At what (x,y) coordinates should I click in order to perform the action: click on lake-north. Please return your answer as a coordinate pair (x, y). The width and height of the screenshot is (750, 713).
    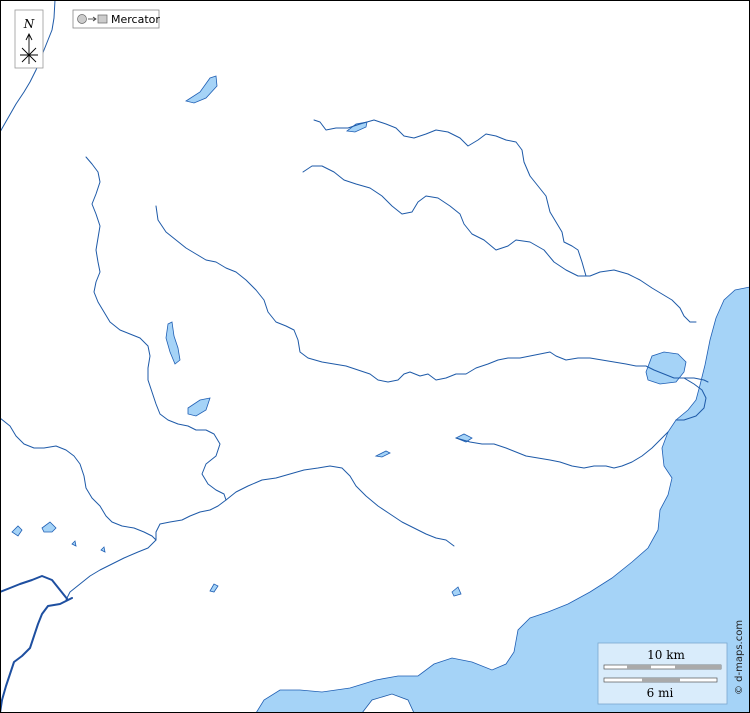
    Looking at the image, I should click on (201, 89).